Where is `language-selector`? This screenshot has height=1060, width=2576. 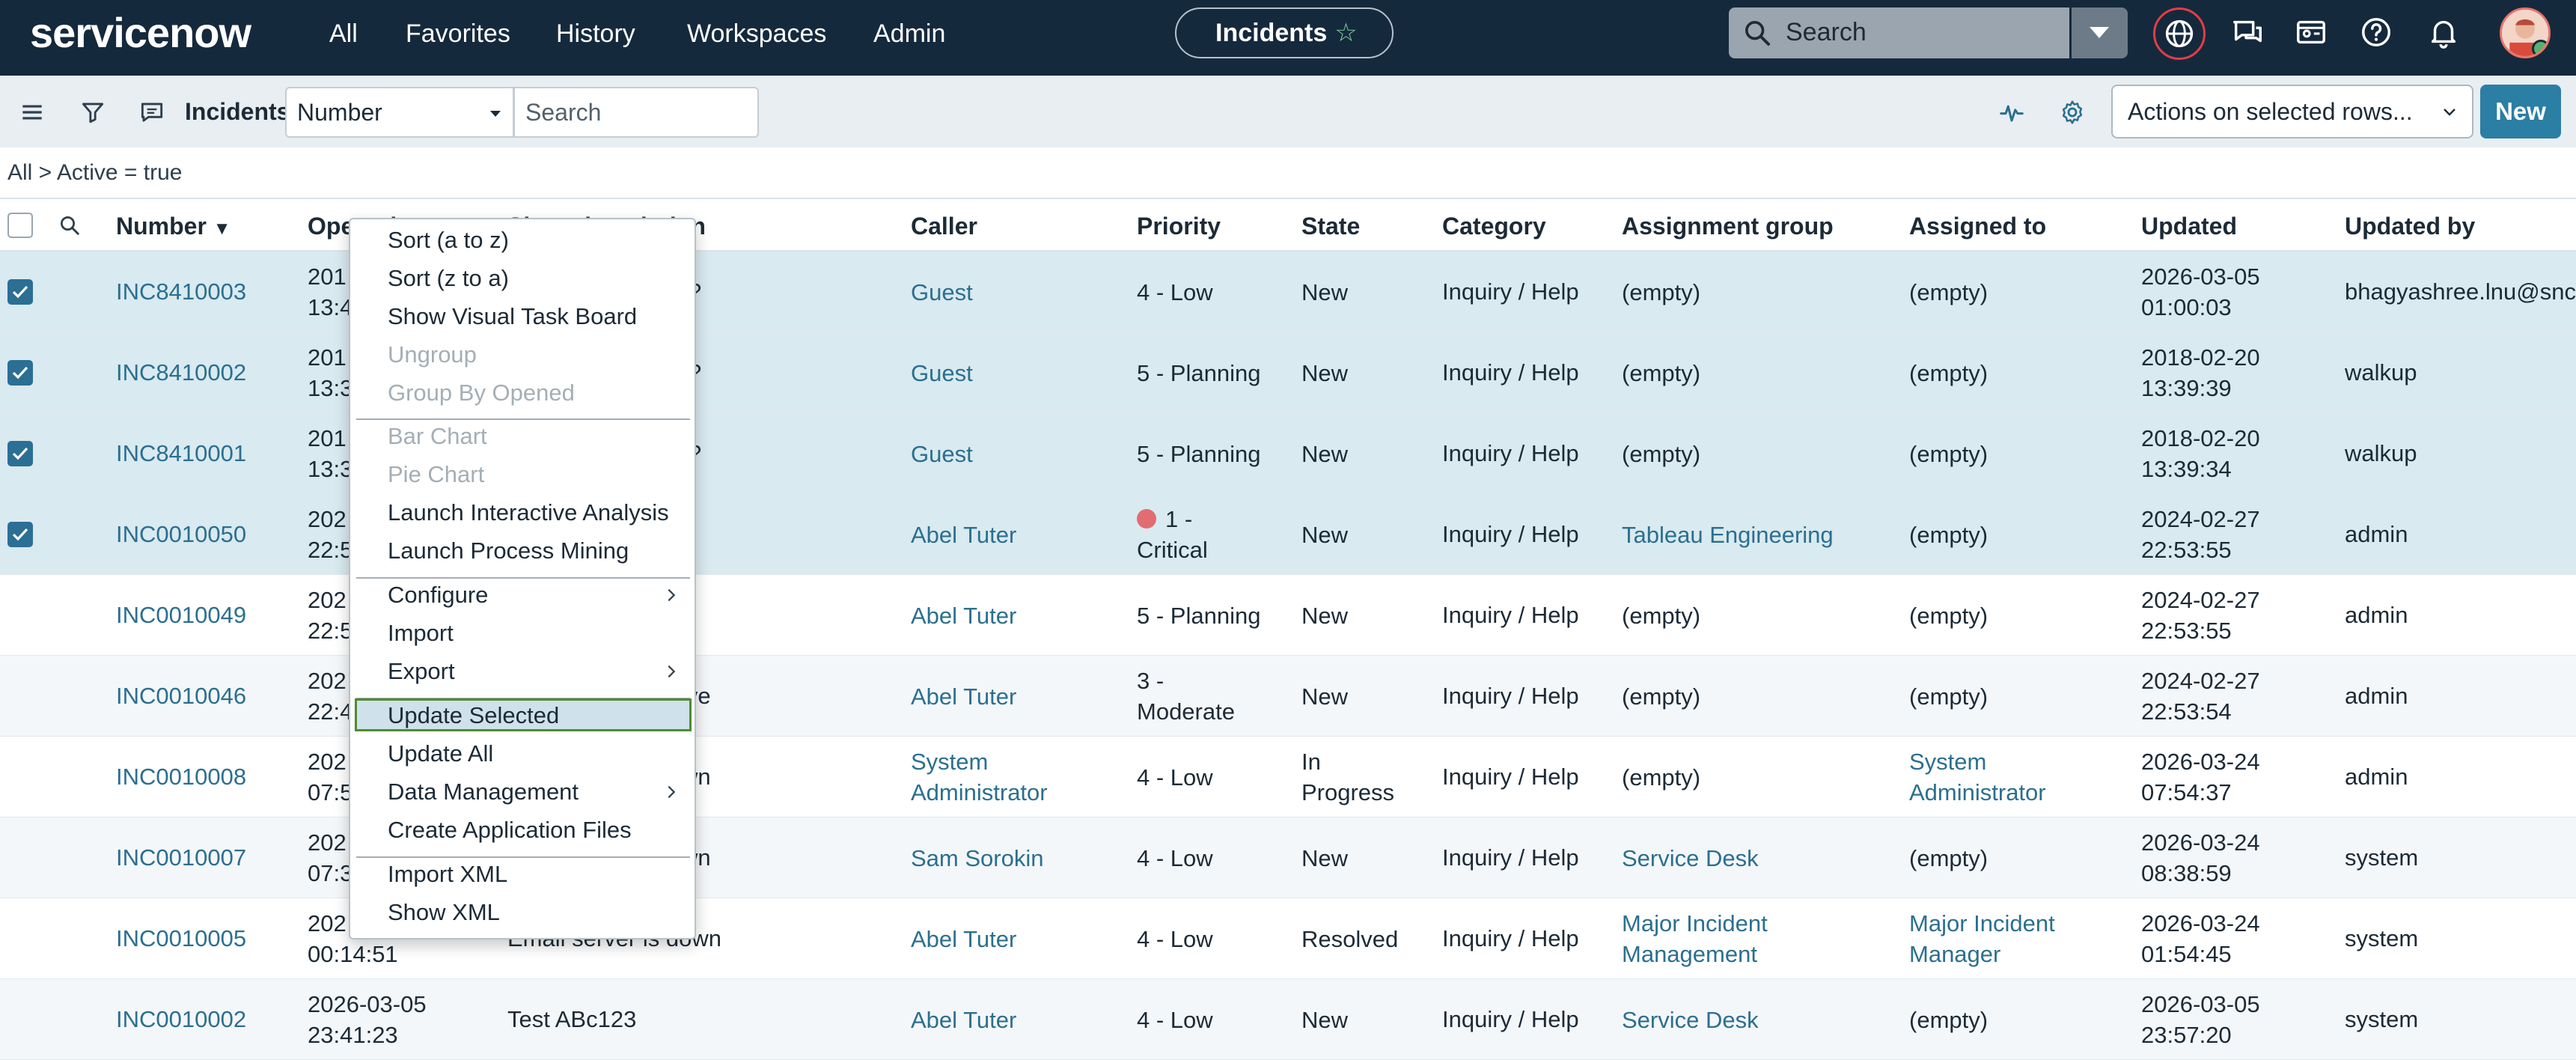
language-selector is located at coordinates (2179, 33).